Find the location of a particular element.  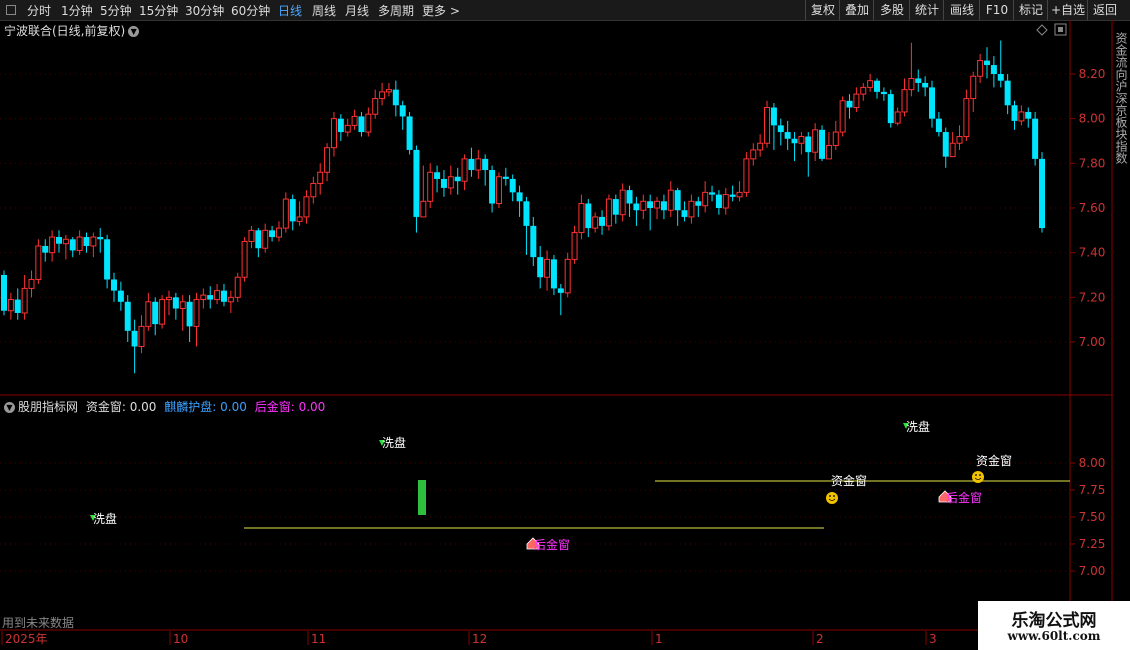

annotation-xipan-3: 洗盘 is located at coordinates (916, 426).